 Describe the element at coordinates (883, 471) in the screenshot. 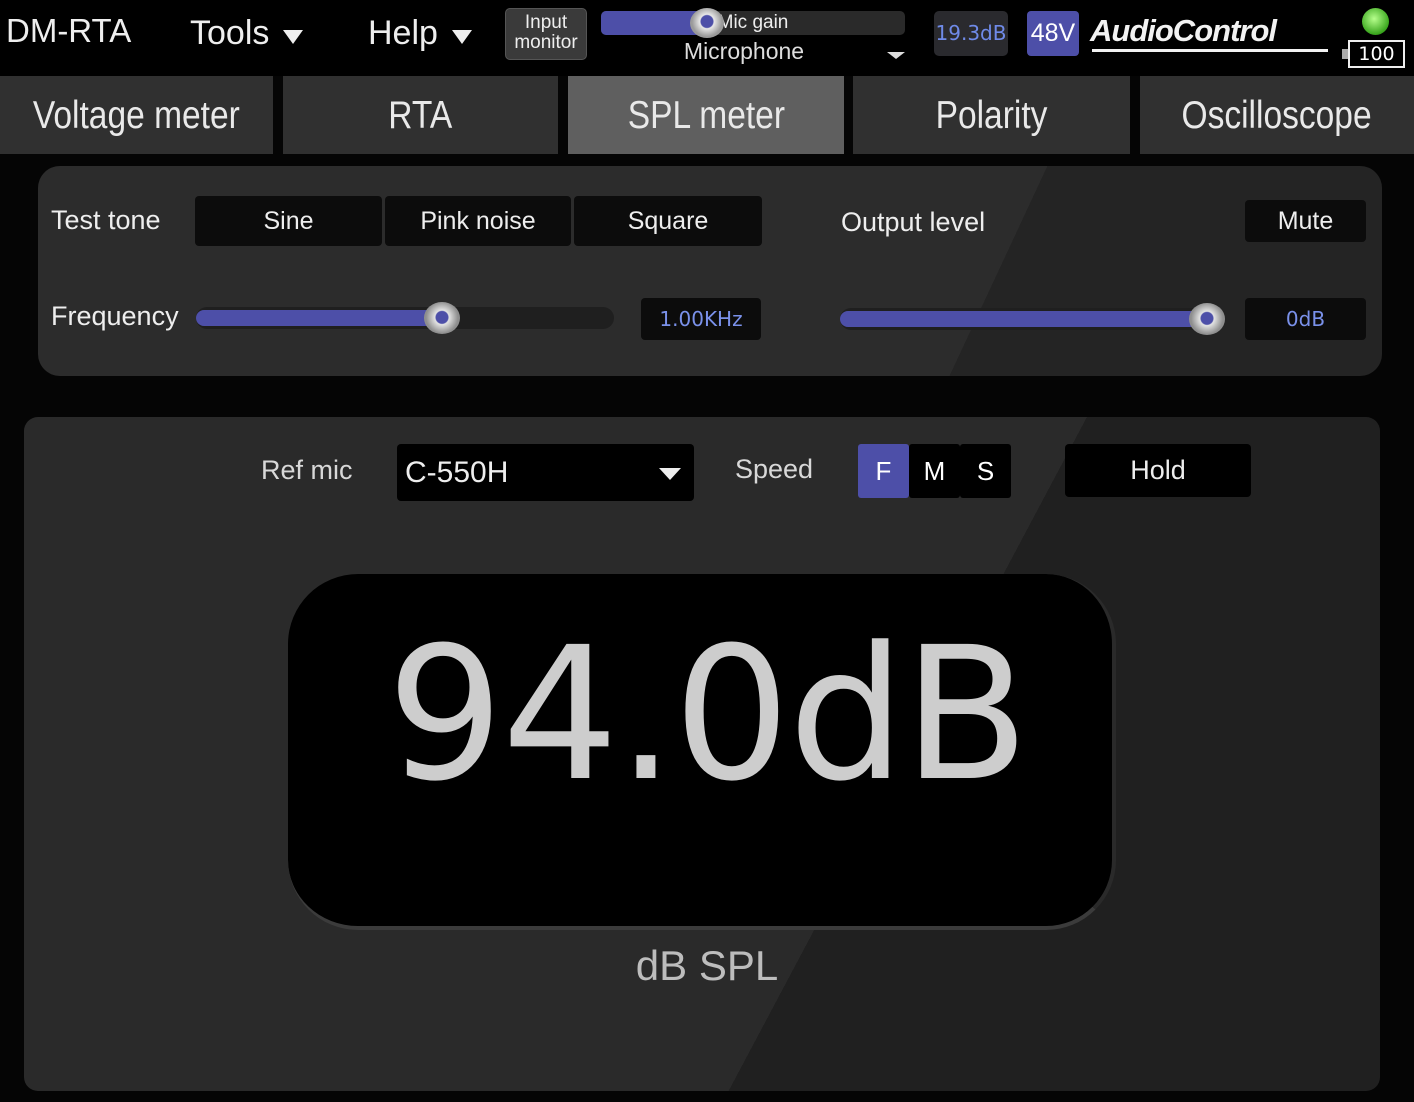

I see `speed-fast-button: F` at that location.